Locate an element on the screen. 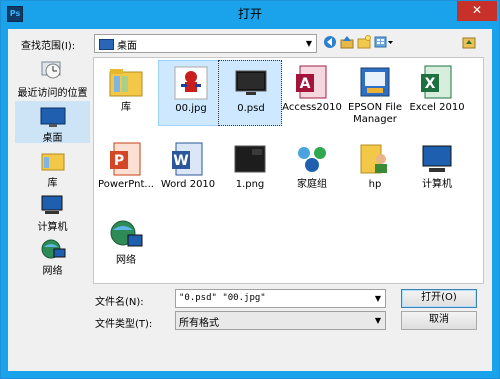 Image resolution: width=500 pixels, height=379 pixels. file-item: 家庭组 is located at coordinates (312, 170).